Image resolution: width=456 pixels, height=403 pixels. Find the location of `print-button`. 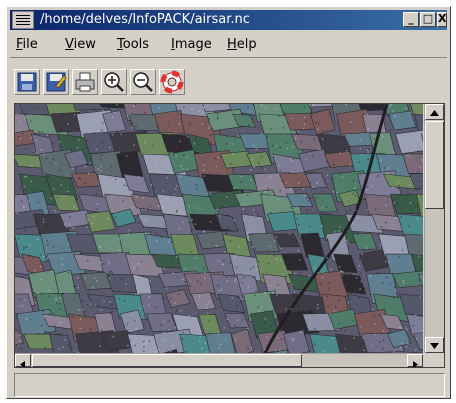

print-button is located at coordinates (85, 82).